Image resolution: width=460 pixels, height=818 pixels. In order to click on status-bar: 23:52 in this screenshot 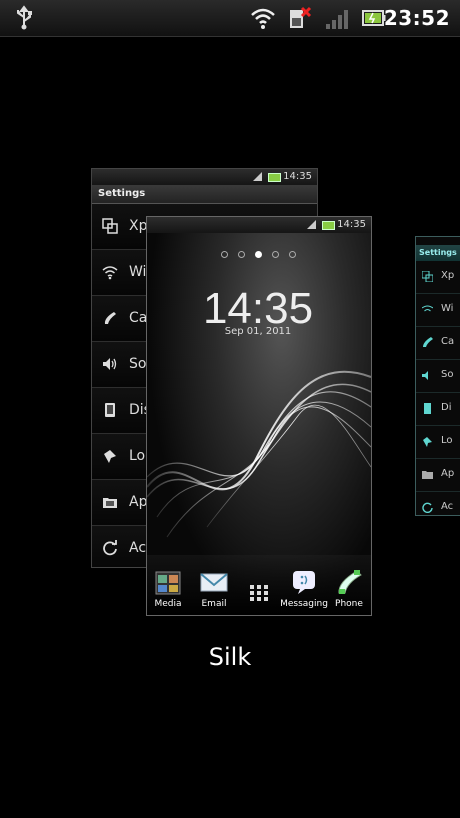, I will do `click(230, 18)`.